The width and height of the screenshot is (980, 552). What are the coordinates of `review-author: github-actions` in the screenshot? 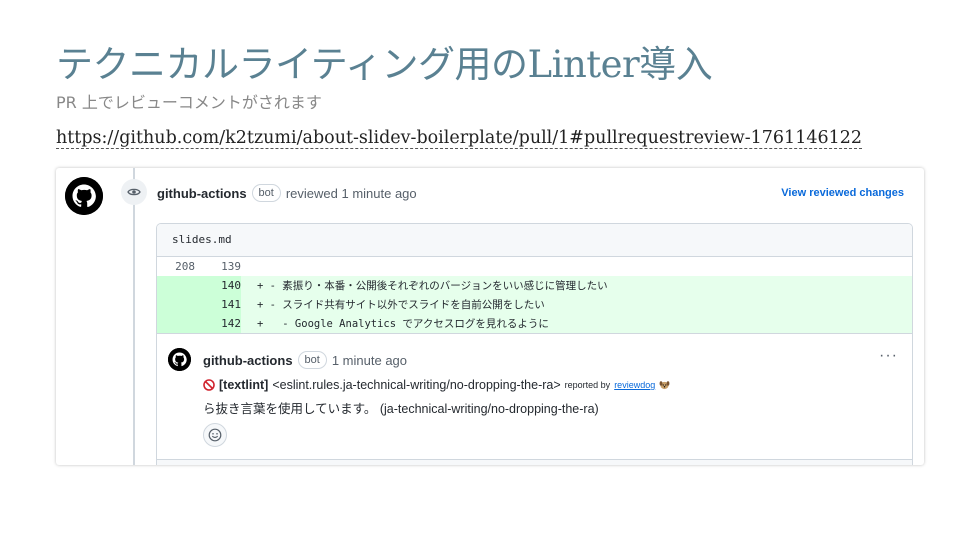 It's located at (202, 193).